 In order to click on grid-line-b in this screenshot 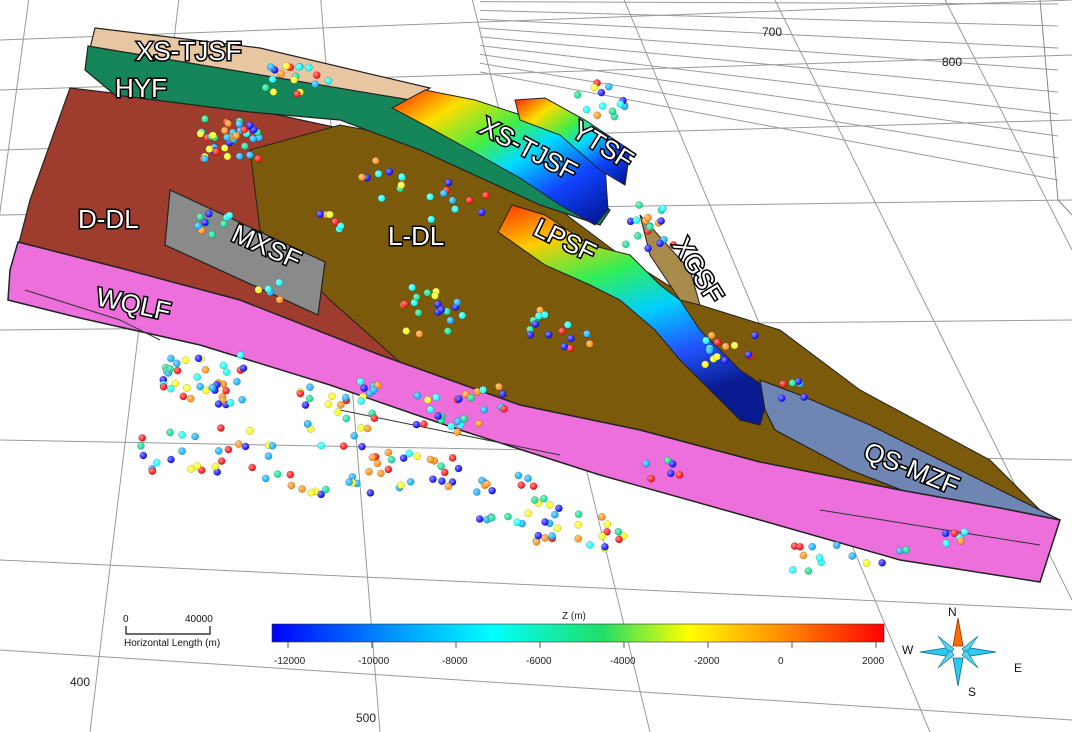, I will do `click(536, 585)`.